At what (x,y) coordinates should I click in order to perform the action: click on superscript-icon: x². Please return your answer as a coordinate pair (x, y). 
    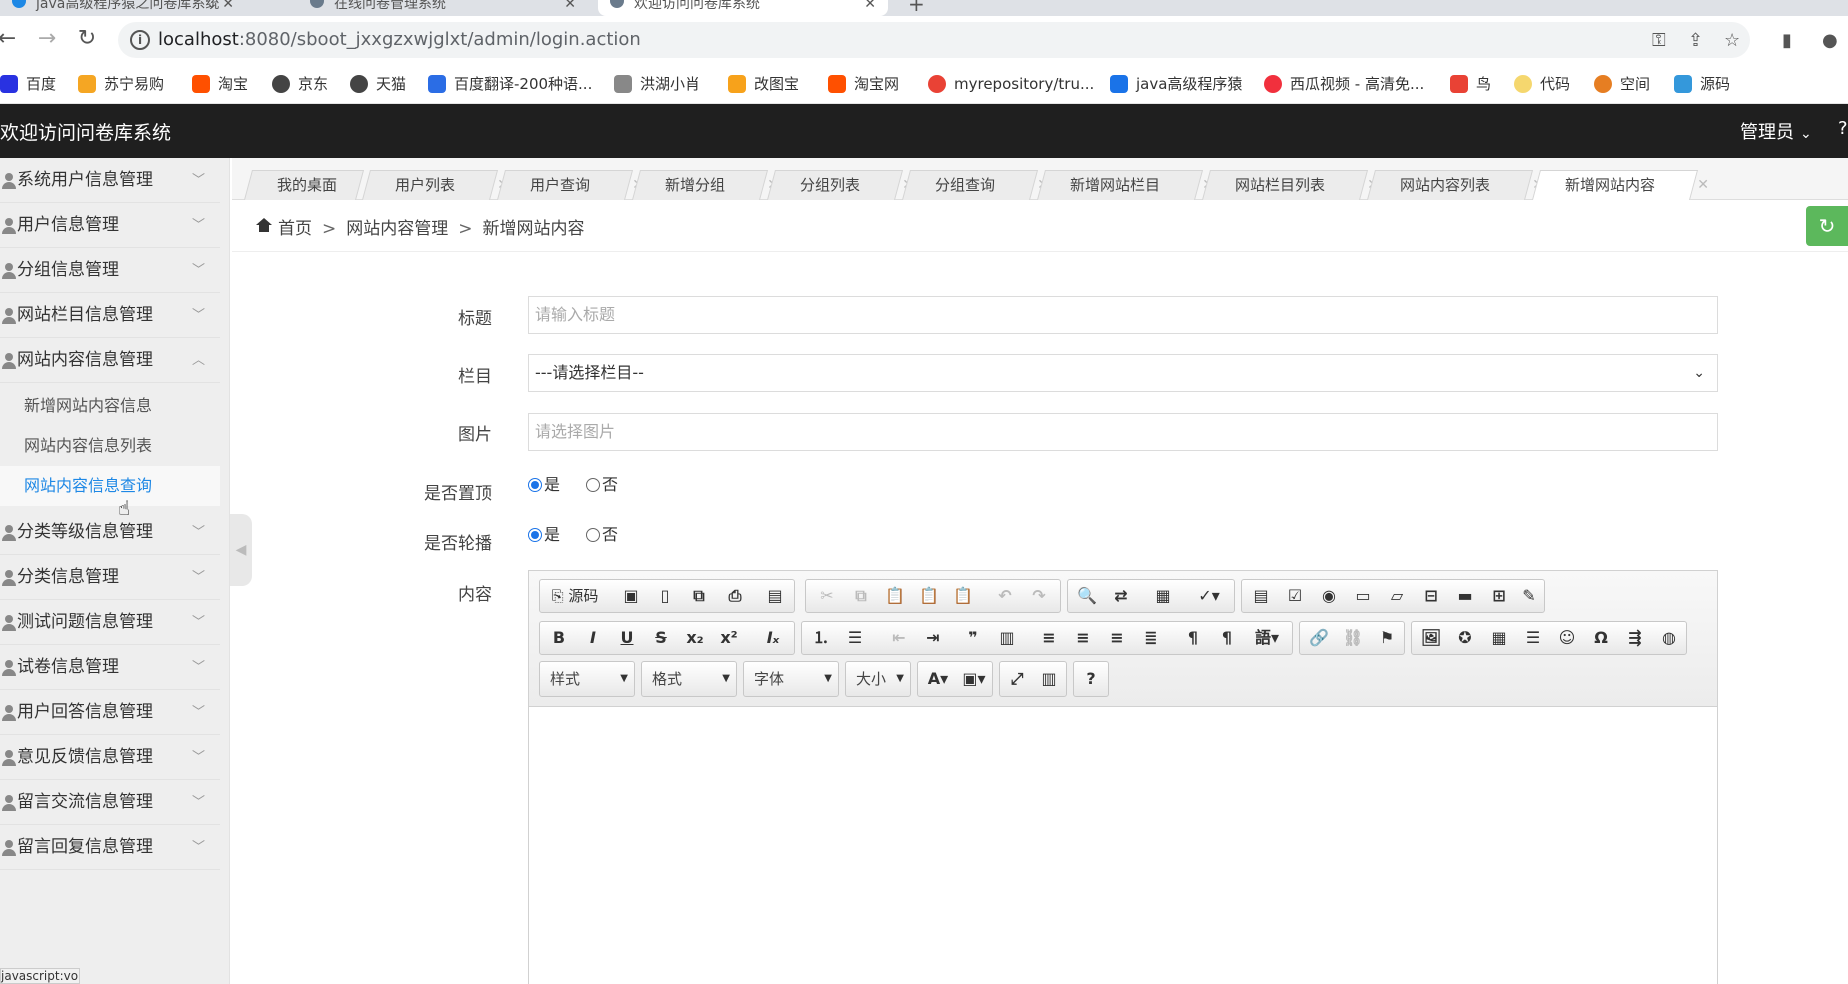
    Looking at the image, I should click on (729, 638).